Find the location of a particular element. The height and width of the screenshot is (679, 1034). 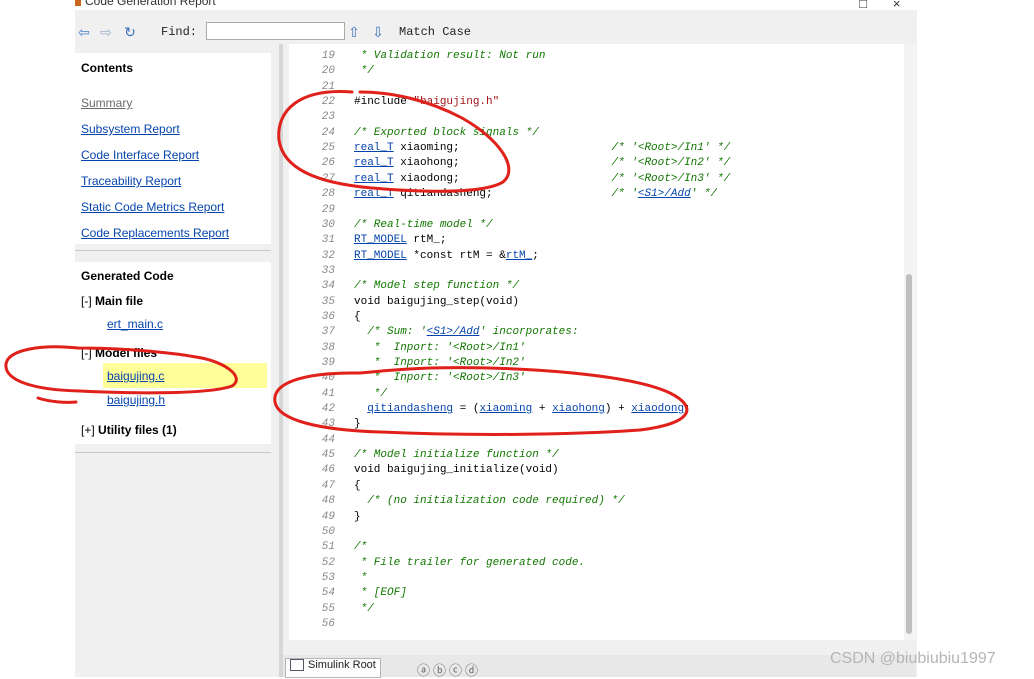

line-number: 37 is located at coordinates (328, 332).